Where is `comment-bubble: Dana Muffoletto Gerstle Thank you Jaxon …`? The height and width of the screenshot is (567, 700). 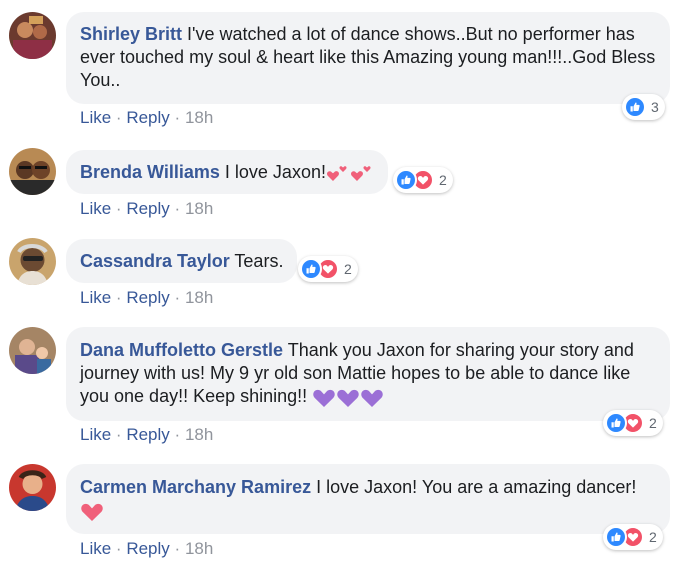
comment-bubble: Dana Muffoletto Gerstle Thank you Jaxon … is located at coordinates (368, 374).